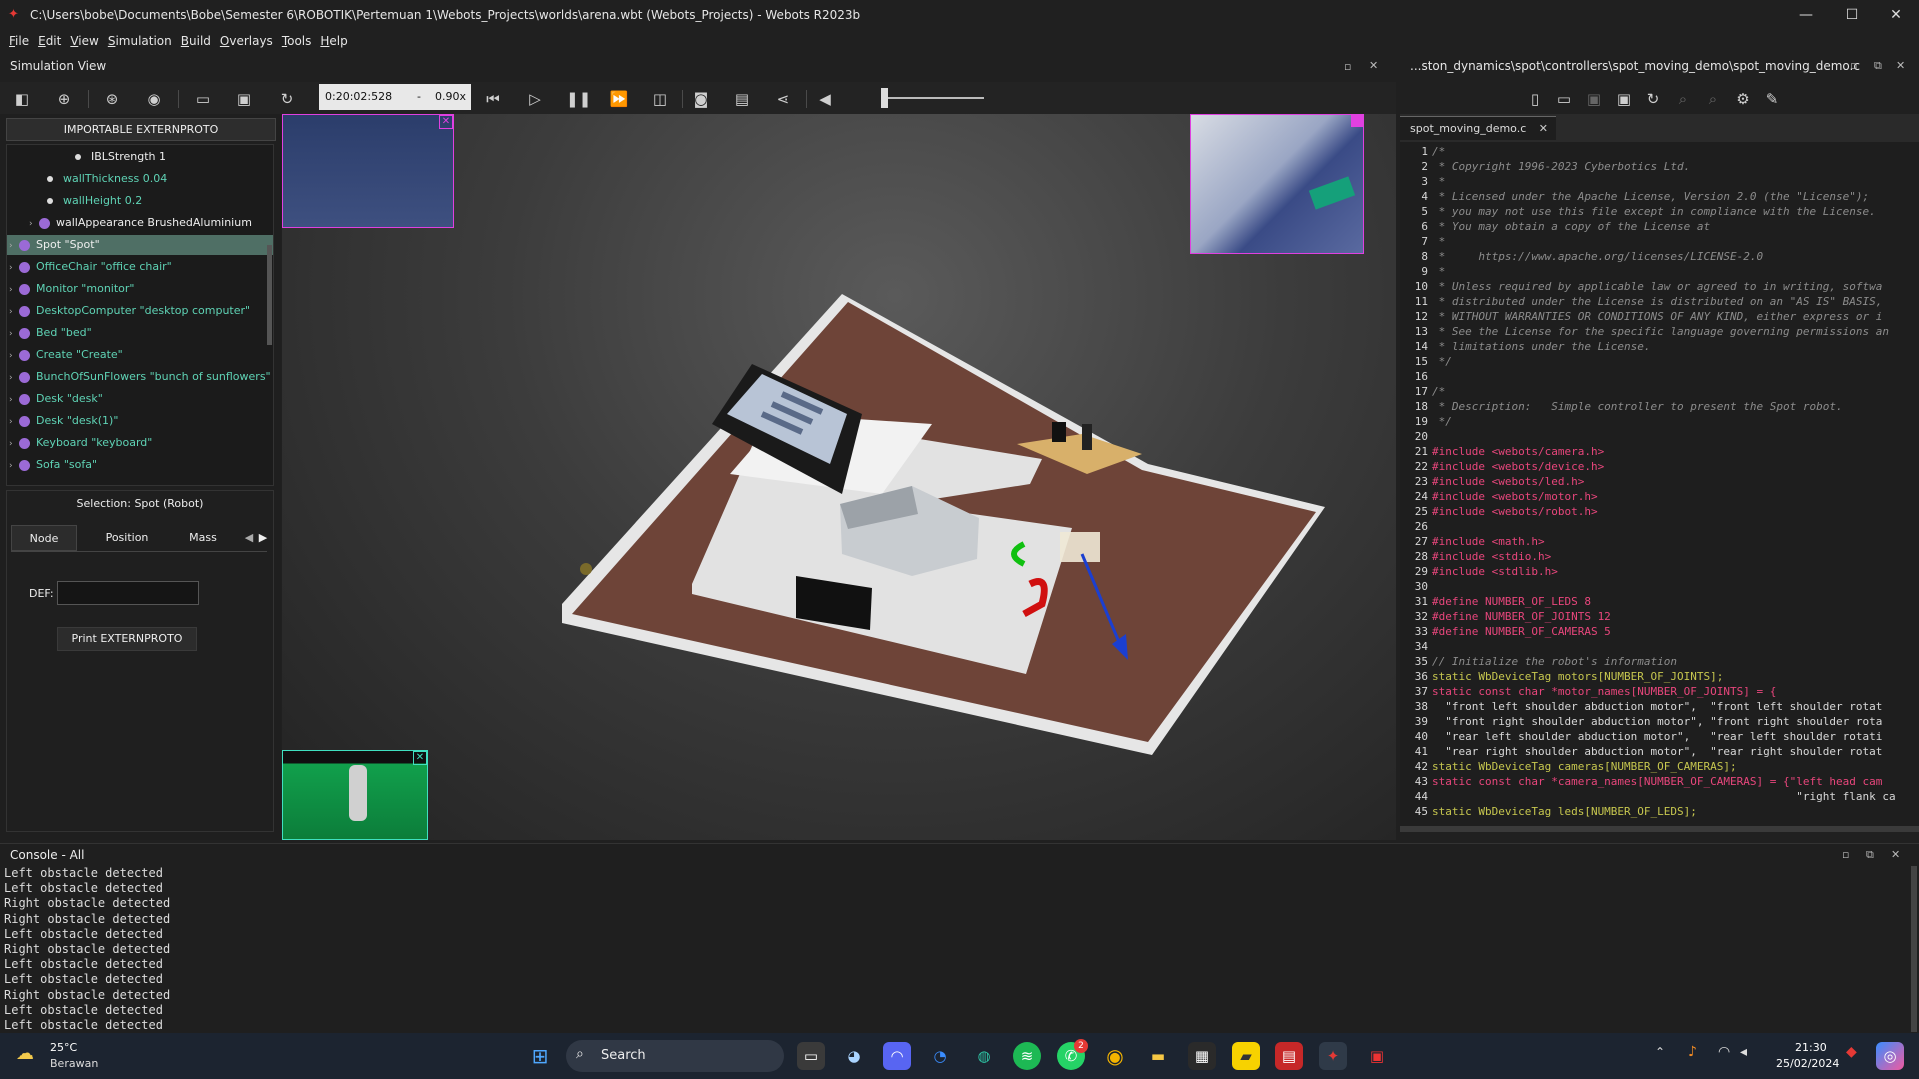  What do you see at coordinates (1525, 346) in the screenshot?
I see `code-line: 14 * limitations under the License.` at bounding box center [1525, 346].